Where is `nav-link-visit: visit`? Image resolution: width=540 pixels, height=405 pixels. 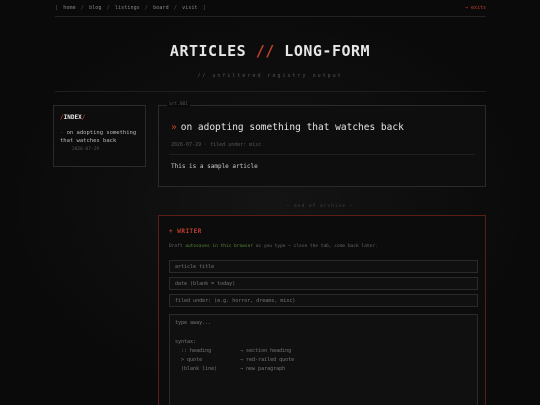 nav-link-visit: visit is located at coordinates (190, 8).